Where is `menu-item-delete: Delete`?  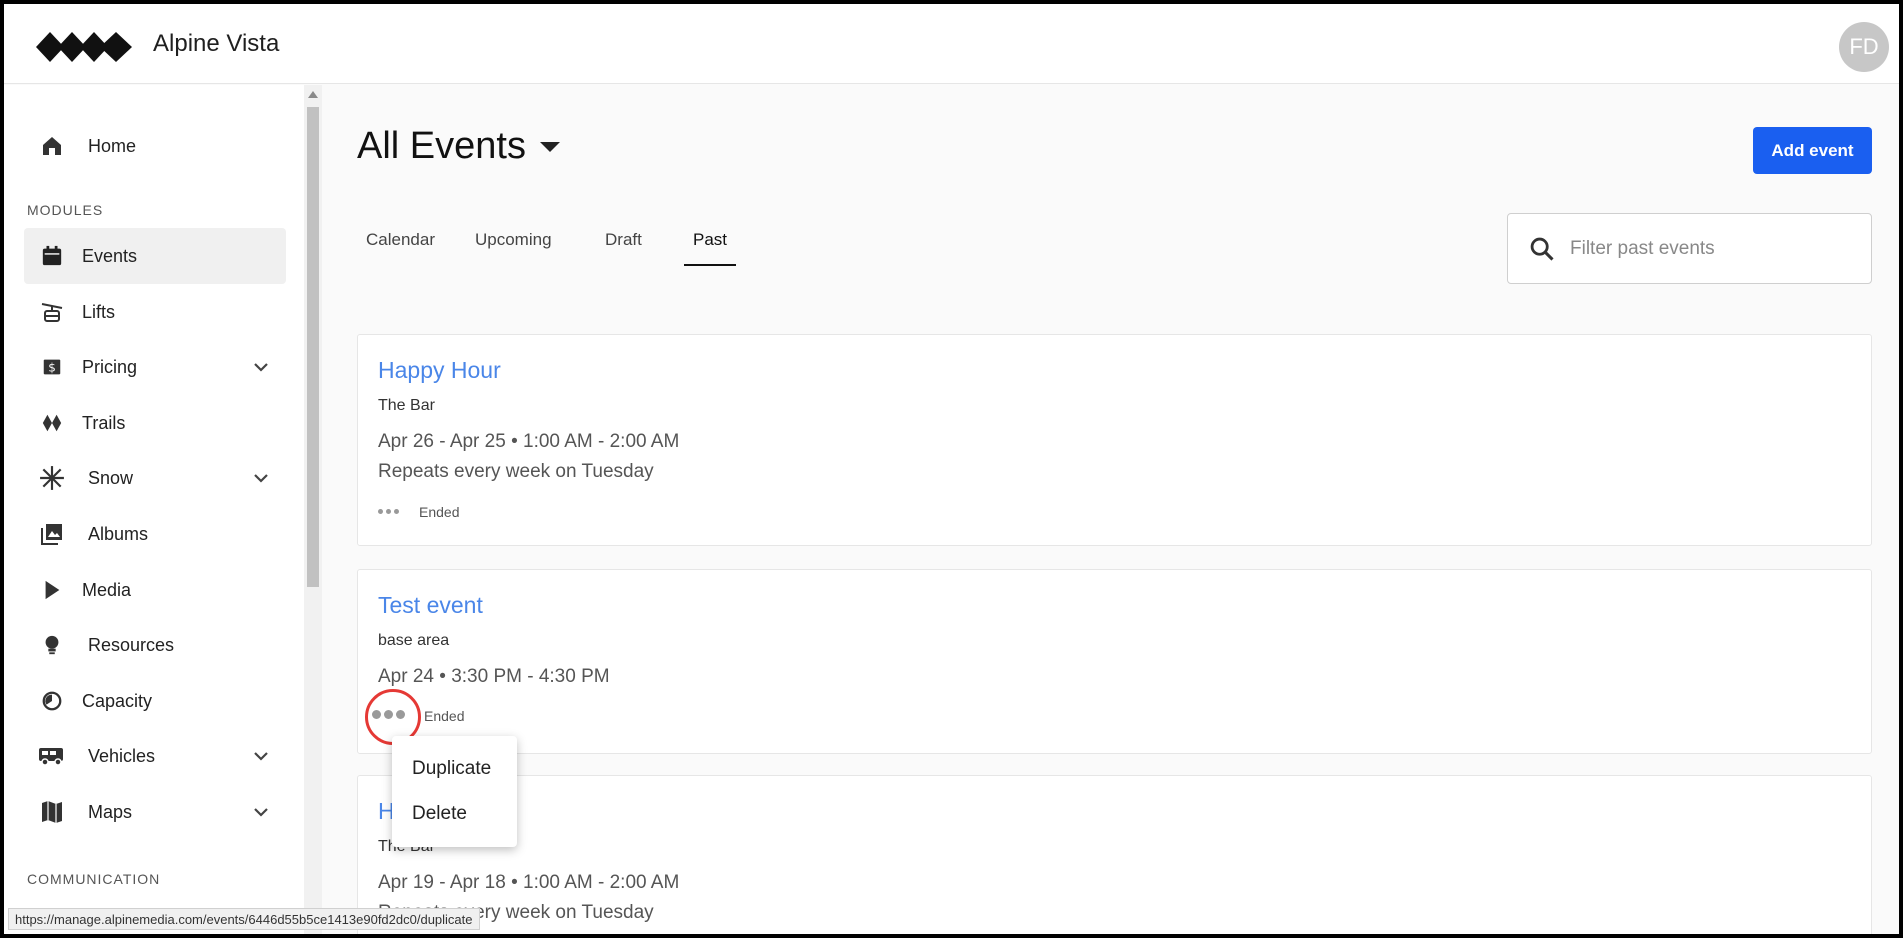
menu-item-delete: Delete is located at coordinates (439, 814).